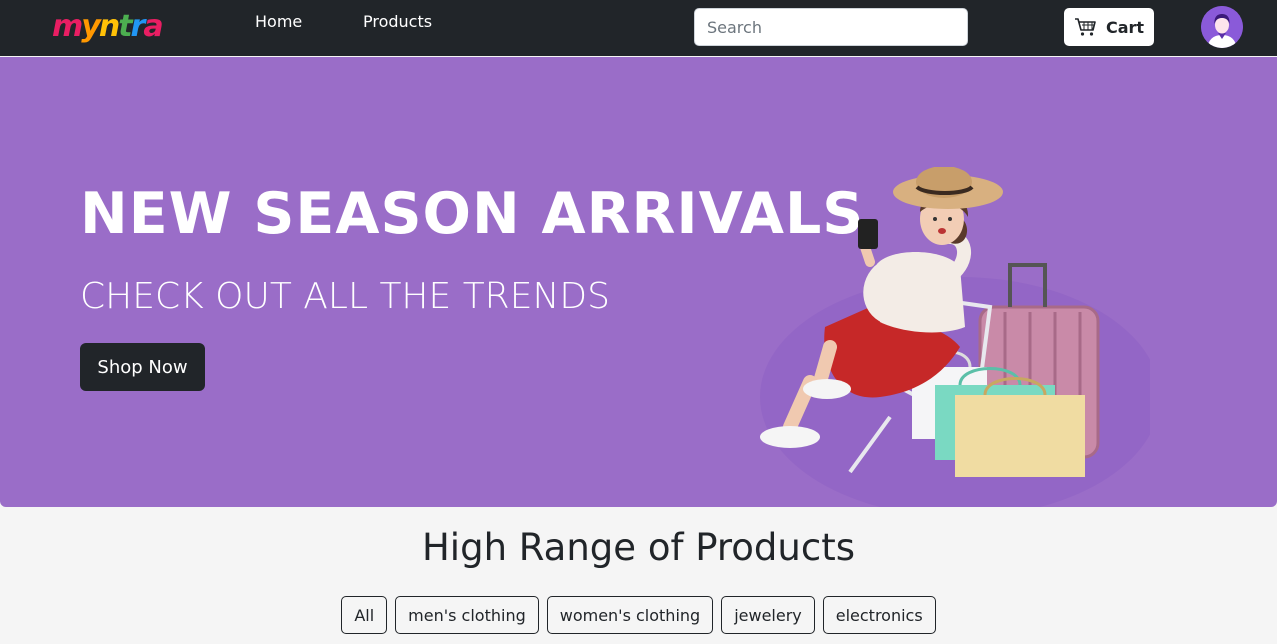 This screenshot has height=644, width=1277. What do you see at coordinates (364, 615) in the screenshot?
I see `filter-all-button: All` at bounding box center [364, 615].